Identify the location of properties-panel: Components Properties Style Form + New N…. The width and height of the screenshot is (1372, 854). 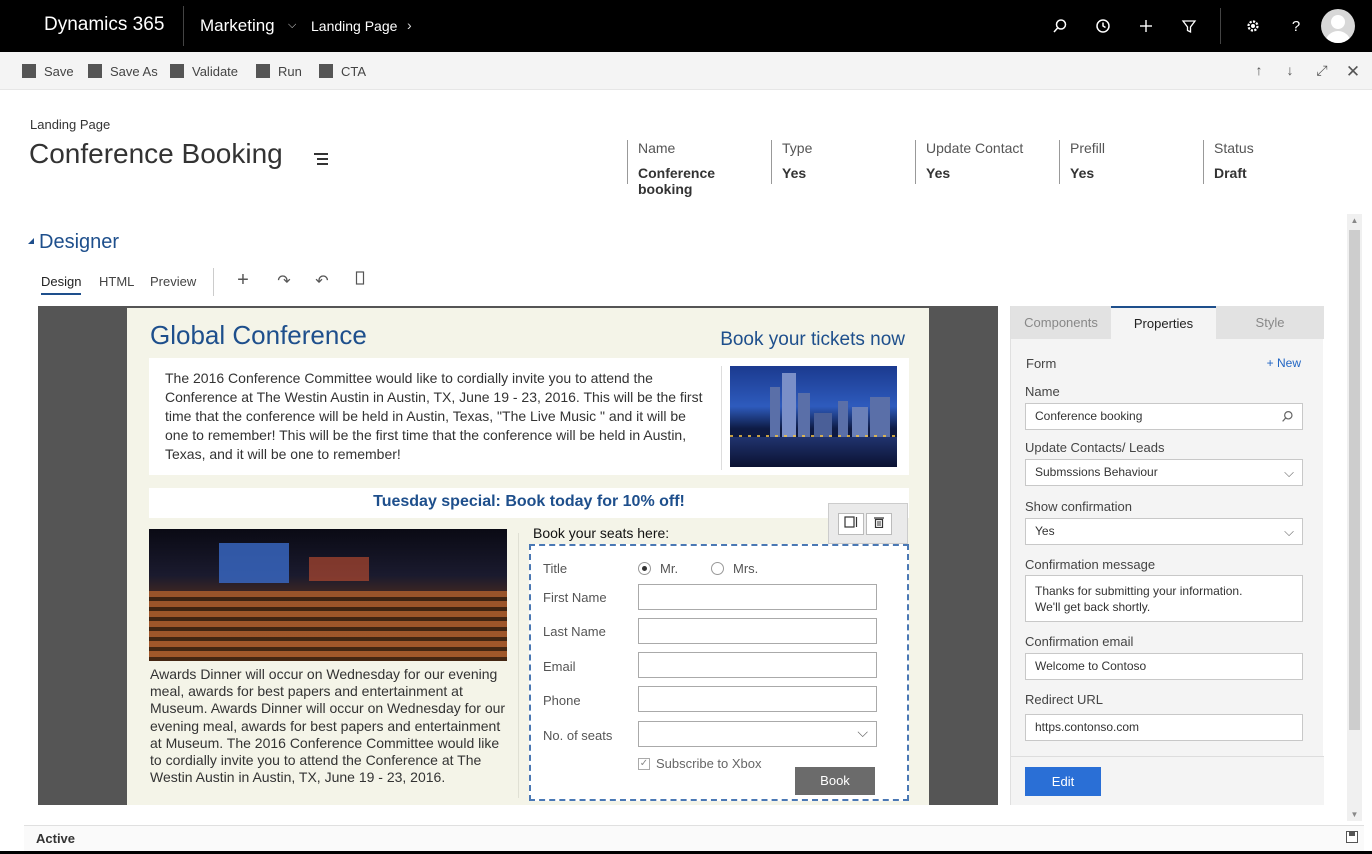
(1167, 555).